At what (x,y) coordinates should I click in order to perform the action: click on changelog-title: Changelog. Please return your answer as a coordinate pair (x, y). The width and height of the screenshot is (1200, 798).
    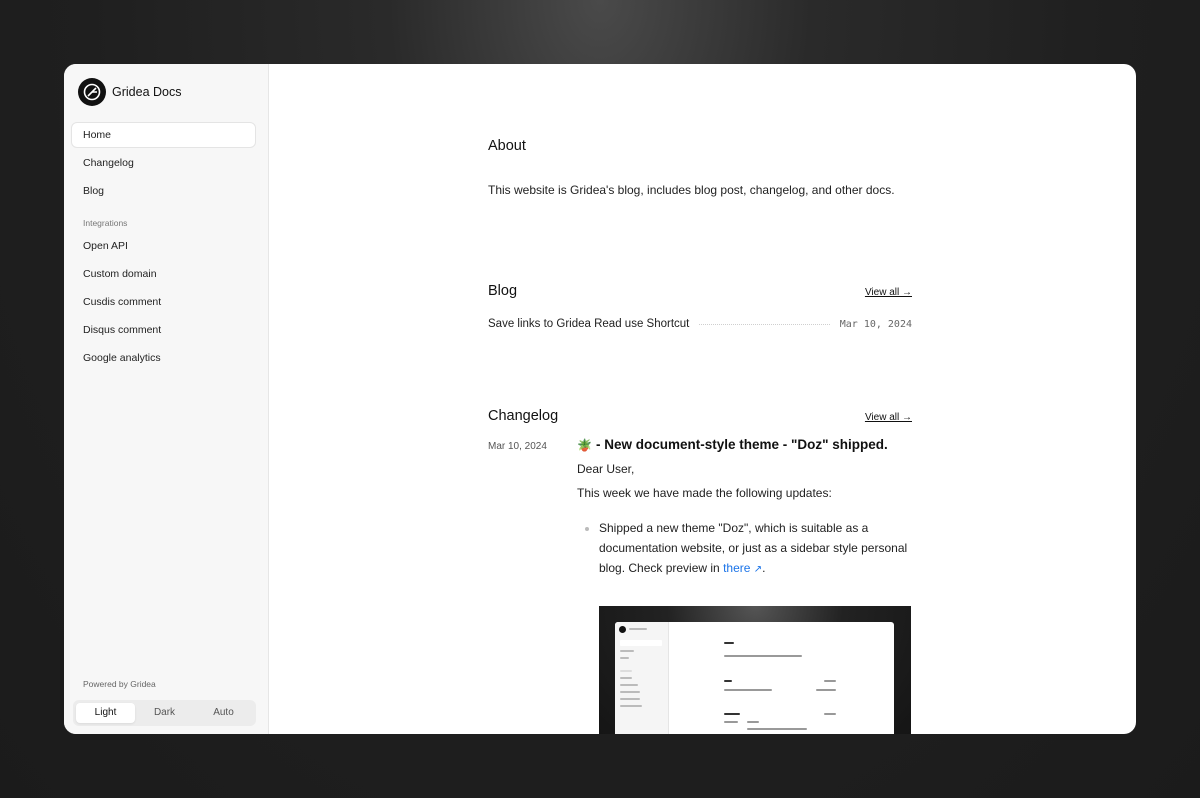
    Looking at the image, I should click on (523, 416).